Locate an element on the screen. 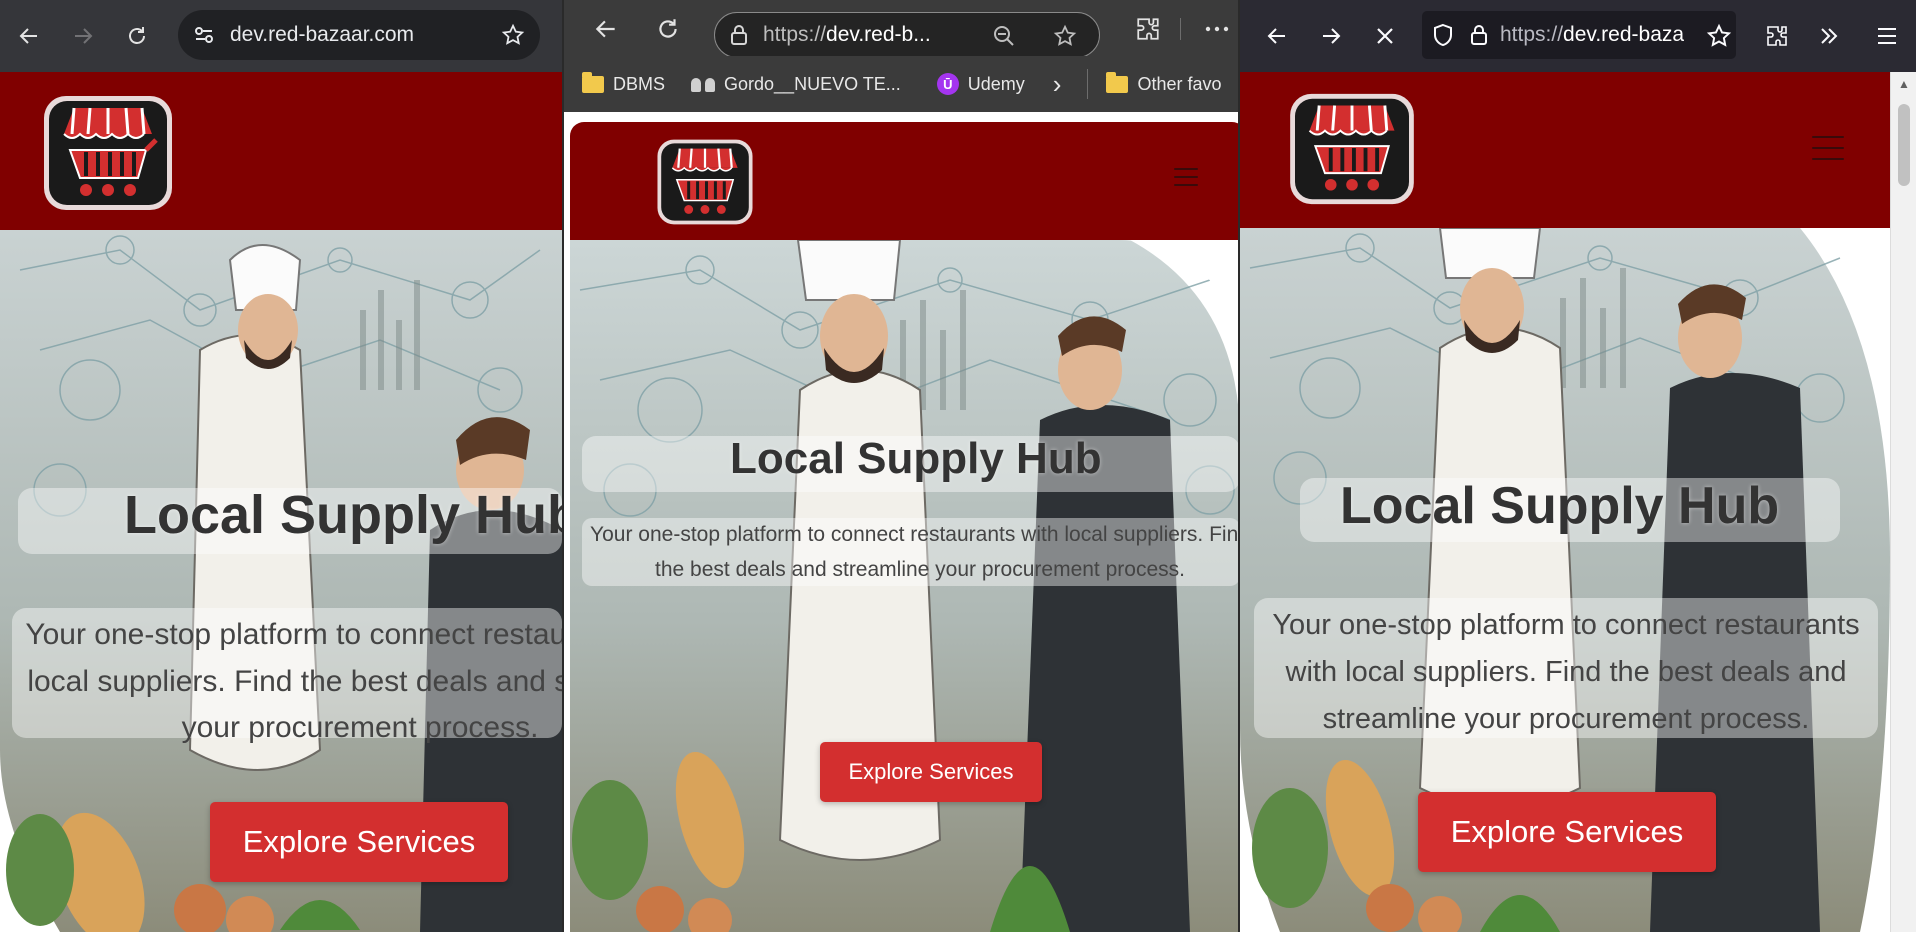 The width and height of the screenshot is (1916, 932). bookmark-label: Udemy is located at coordinates (996, 83).